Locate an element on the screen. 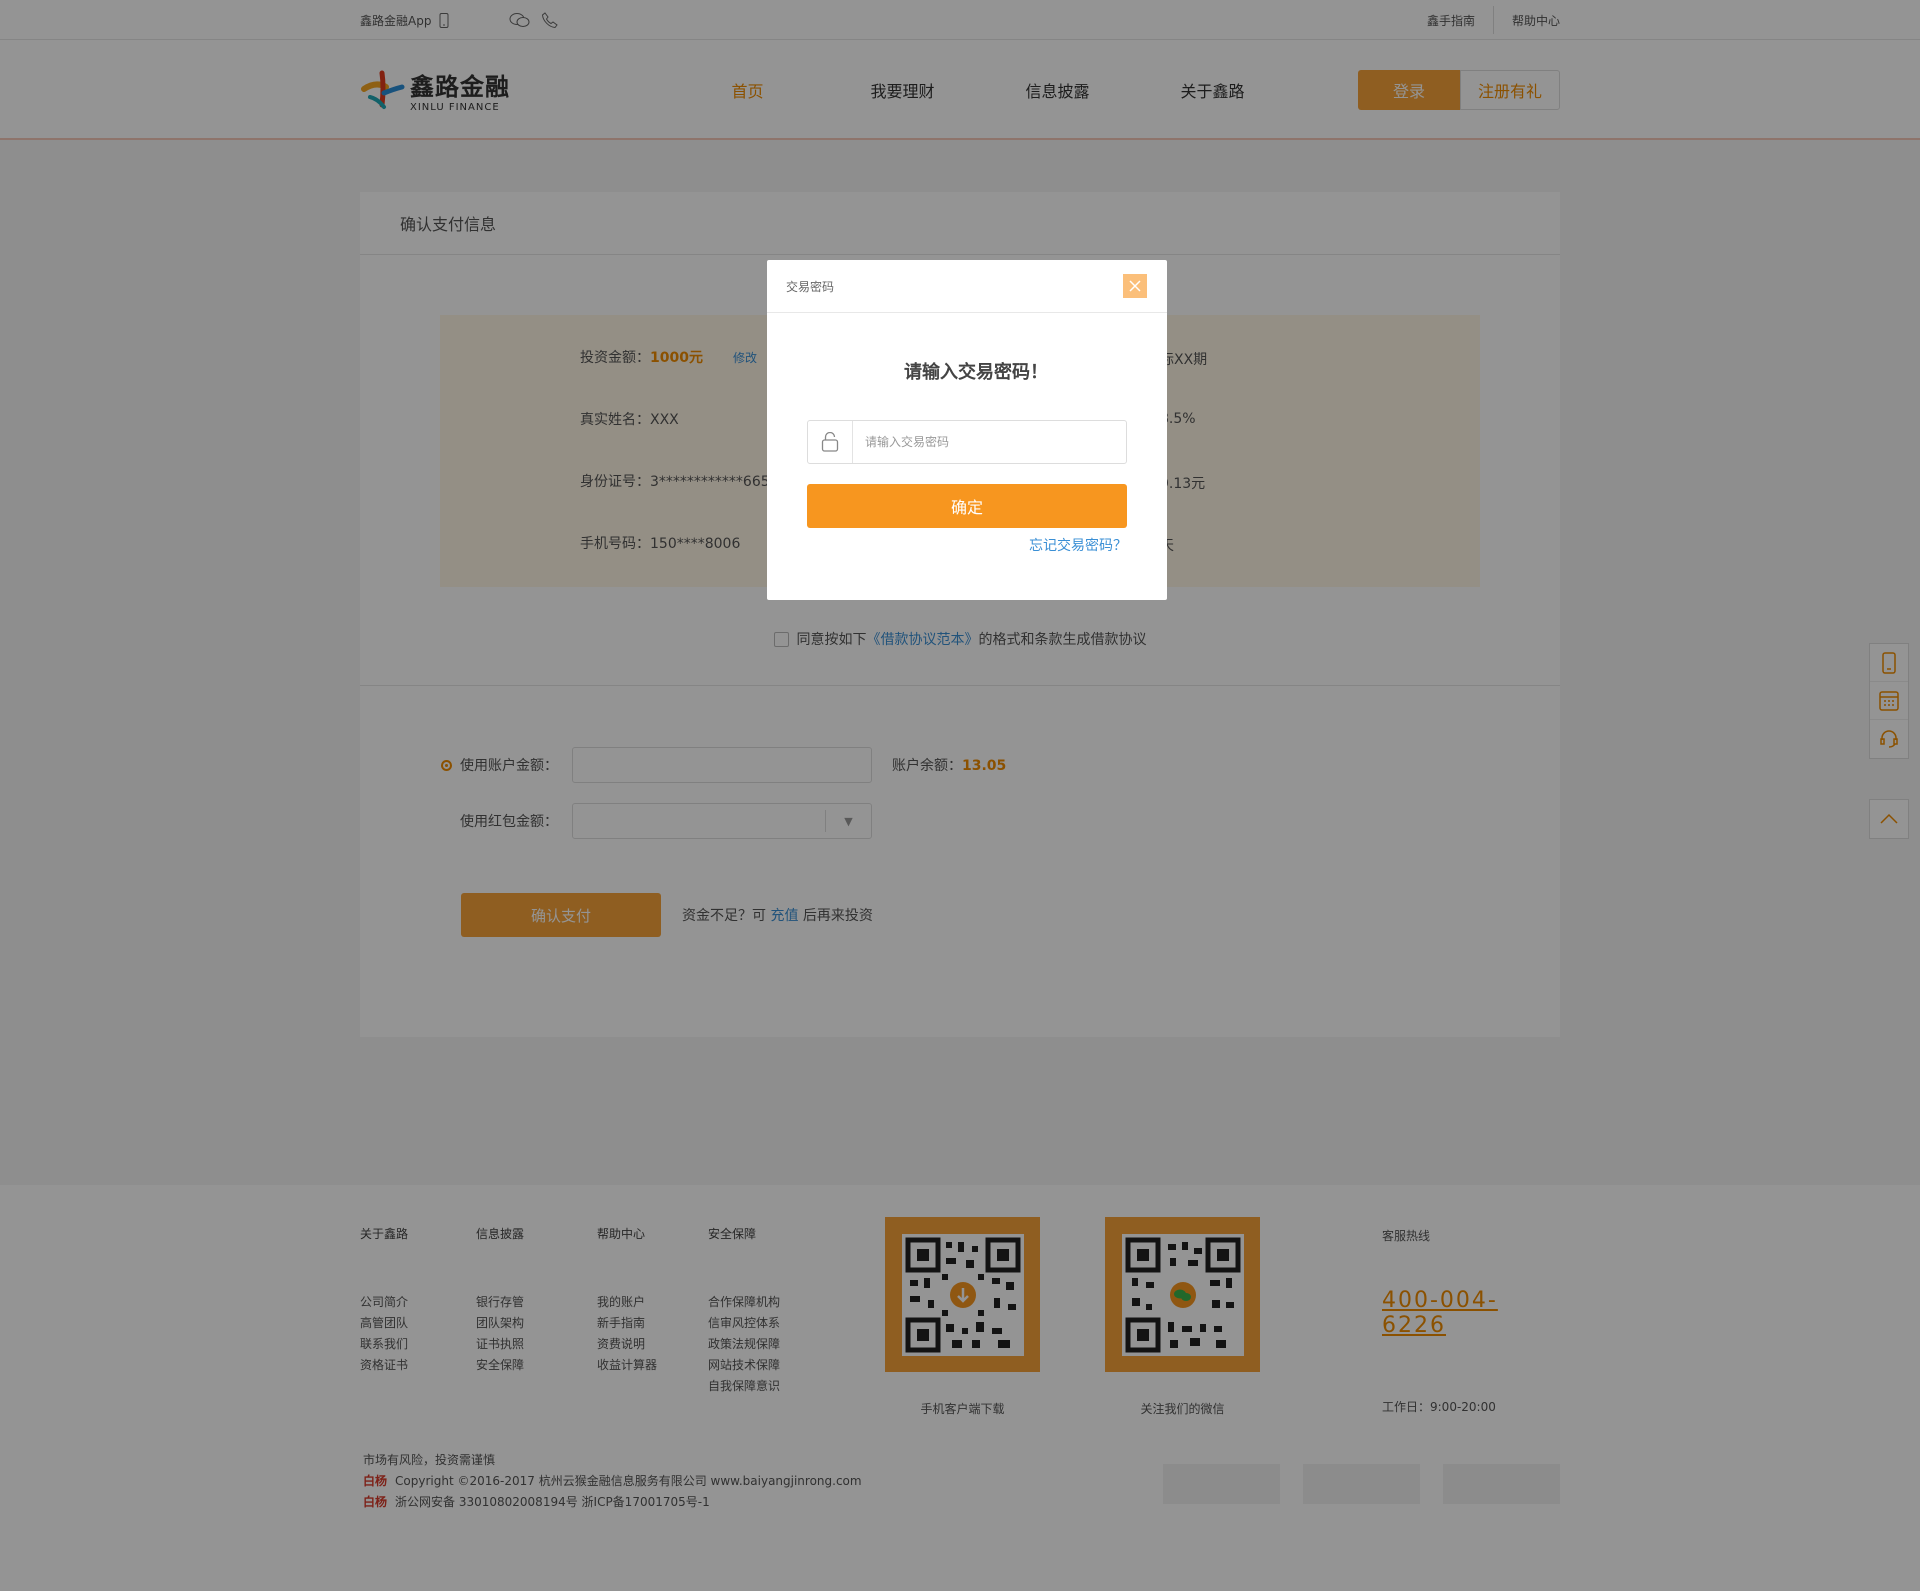  dialog-title: 请输入交易密码！ is located at coordinates (976, 372).